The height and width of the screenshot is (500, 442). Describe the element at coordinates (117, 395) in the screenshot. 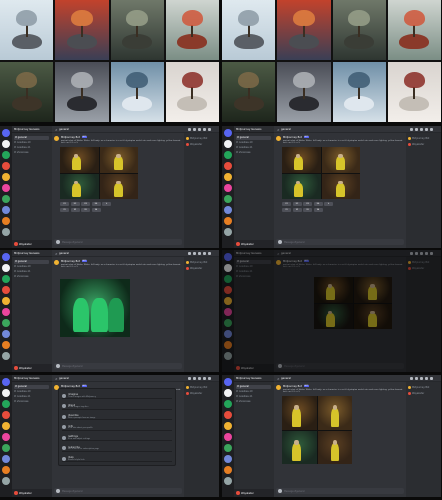

I see `command-option: /imagine Create images with Midjourney` at that location.